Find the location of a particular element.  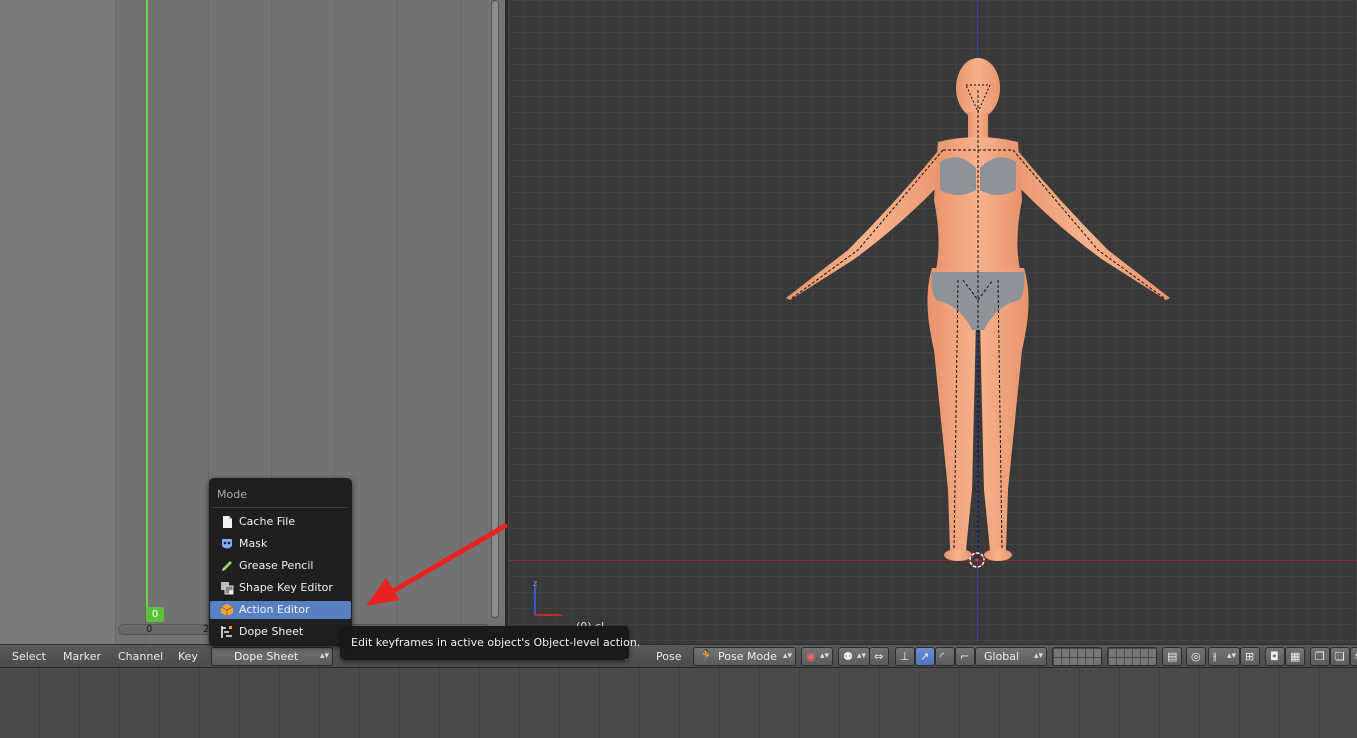

clapper-icon: ▦ is located at coordinates (1295, 656).